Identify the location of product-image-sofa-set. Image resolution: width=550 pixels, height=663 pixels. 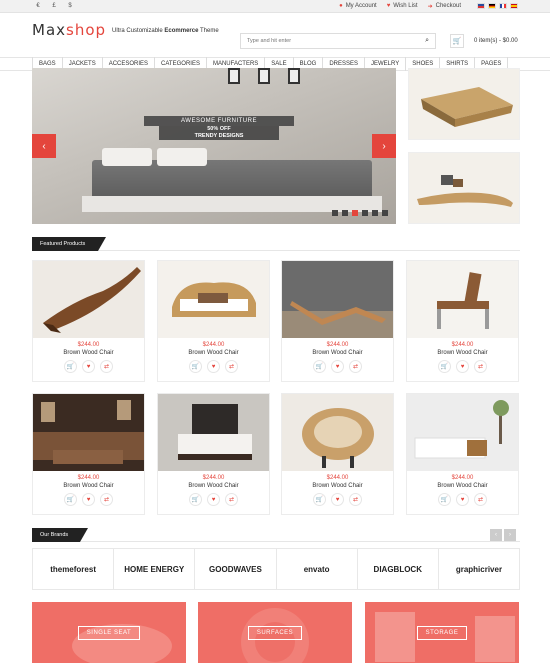
(88, 432).